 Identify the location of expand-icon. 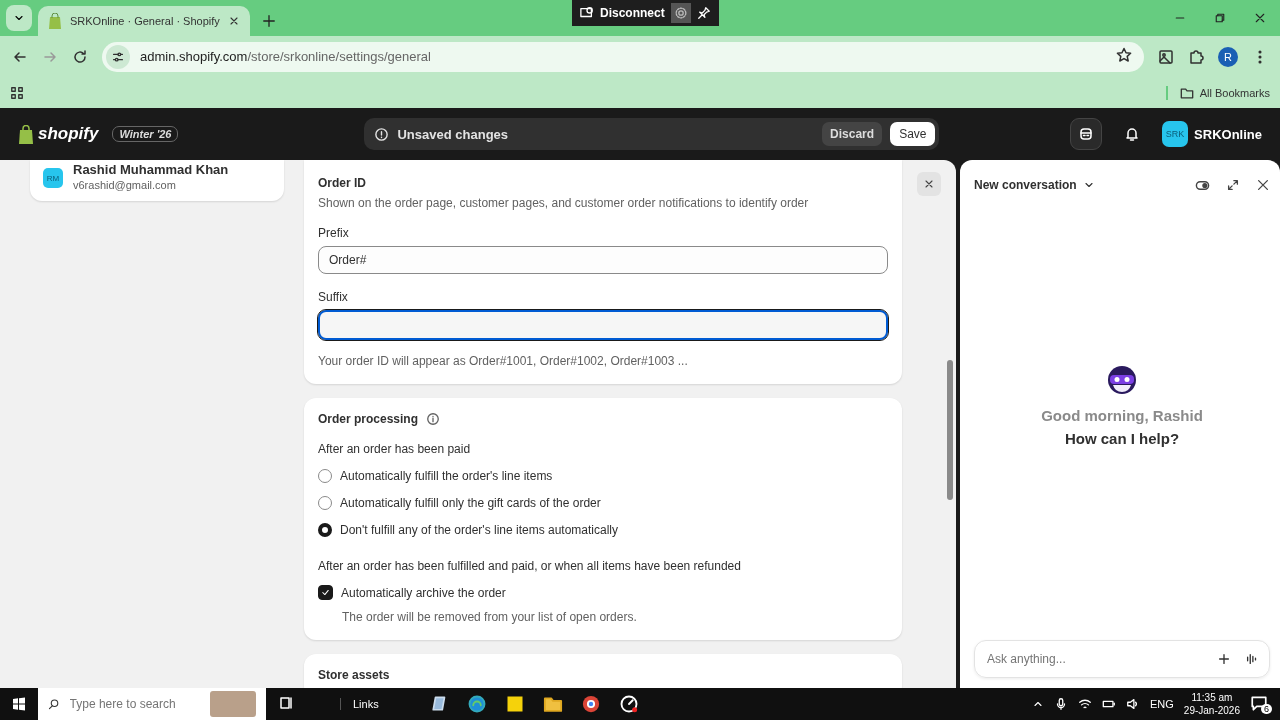
(1233, 184).